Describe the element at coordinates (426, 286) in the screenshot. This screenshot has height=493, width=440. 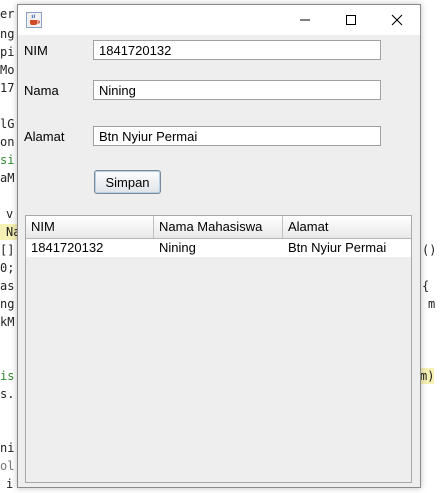
I see `code-fragment: {` at that location.